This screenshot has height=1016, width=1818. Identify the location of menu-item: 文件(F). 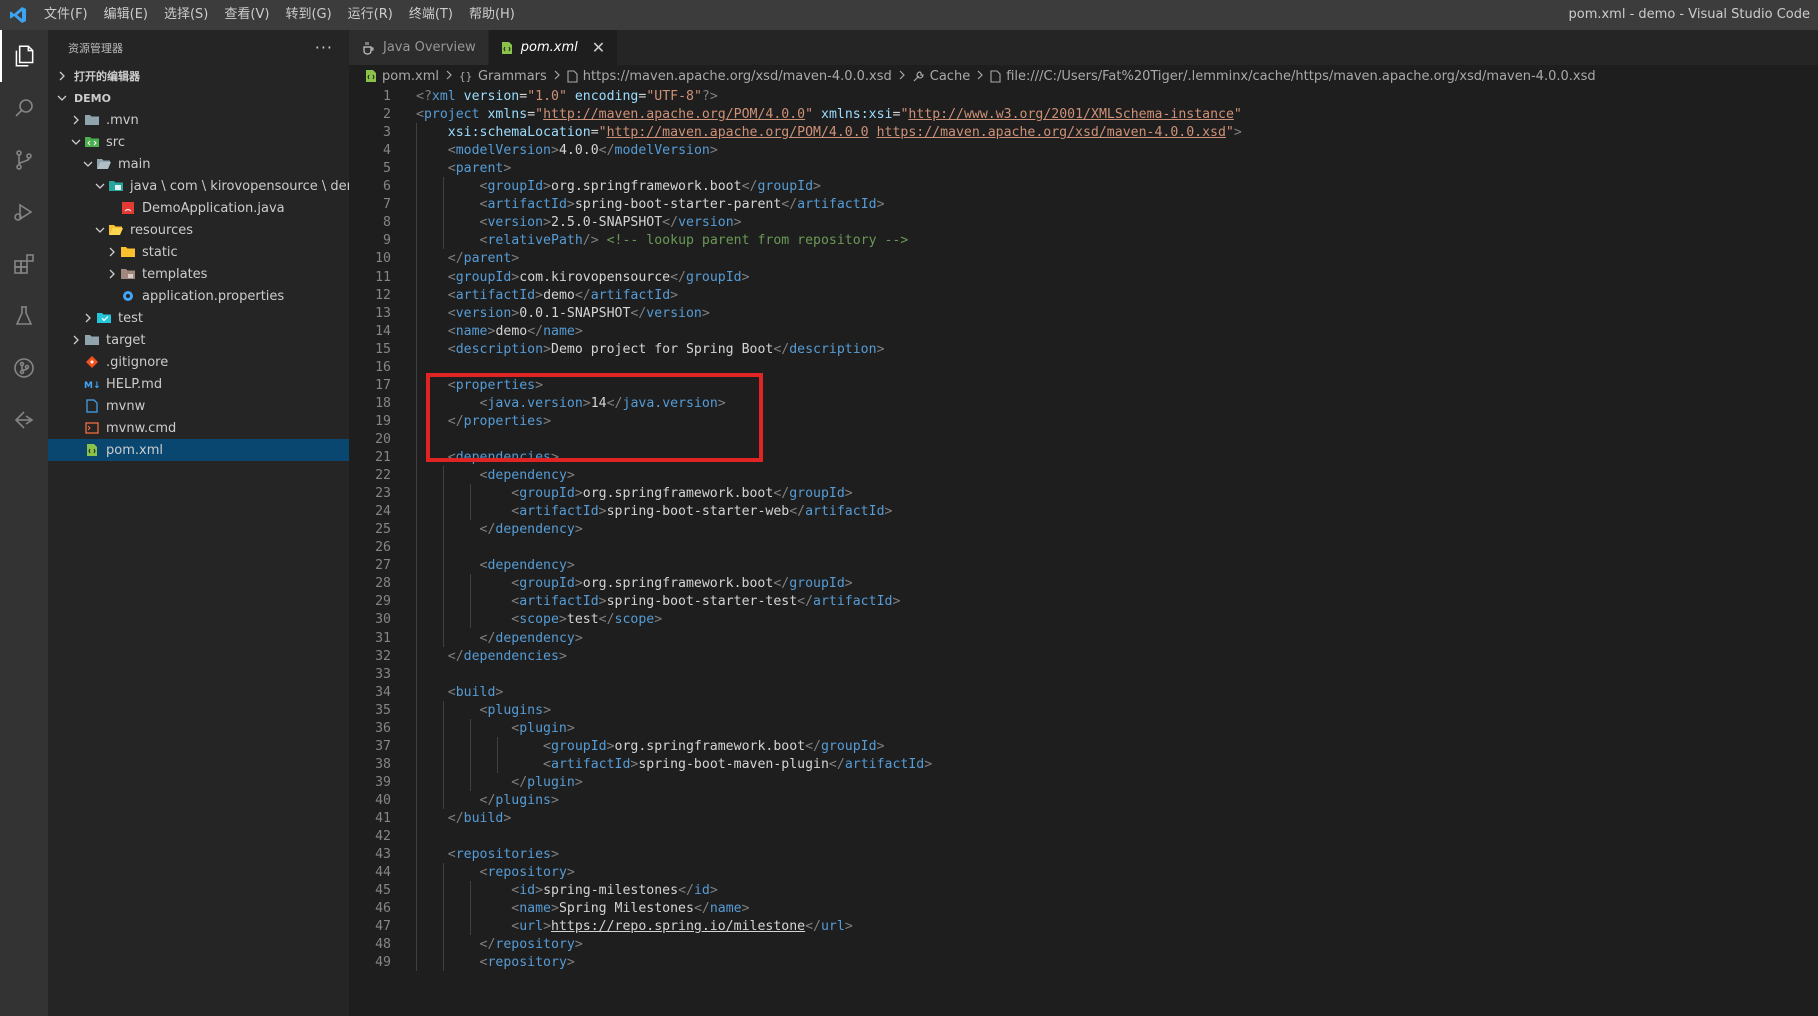
(66, 15).